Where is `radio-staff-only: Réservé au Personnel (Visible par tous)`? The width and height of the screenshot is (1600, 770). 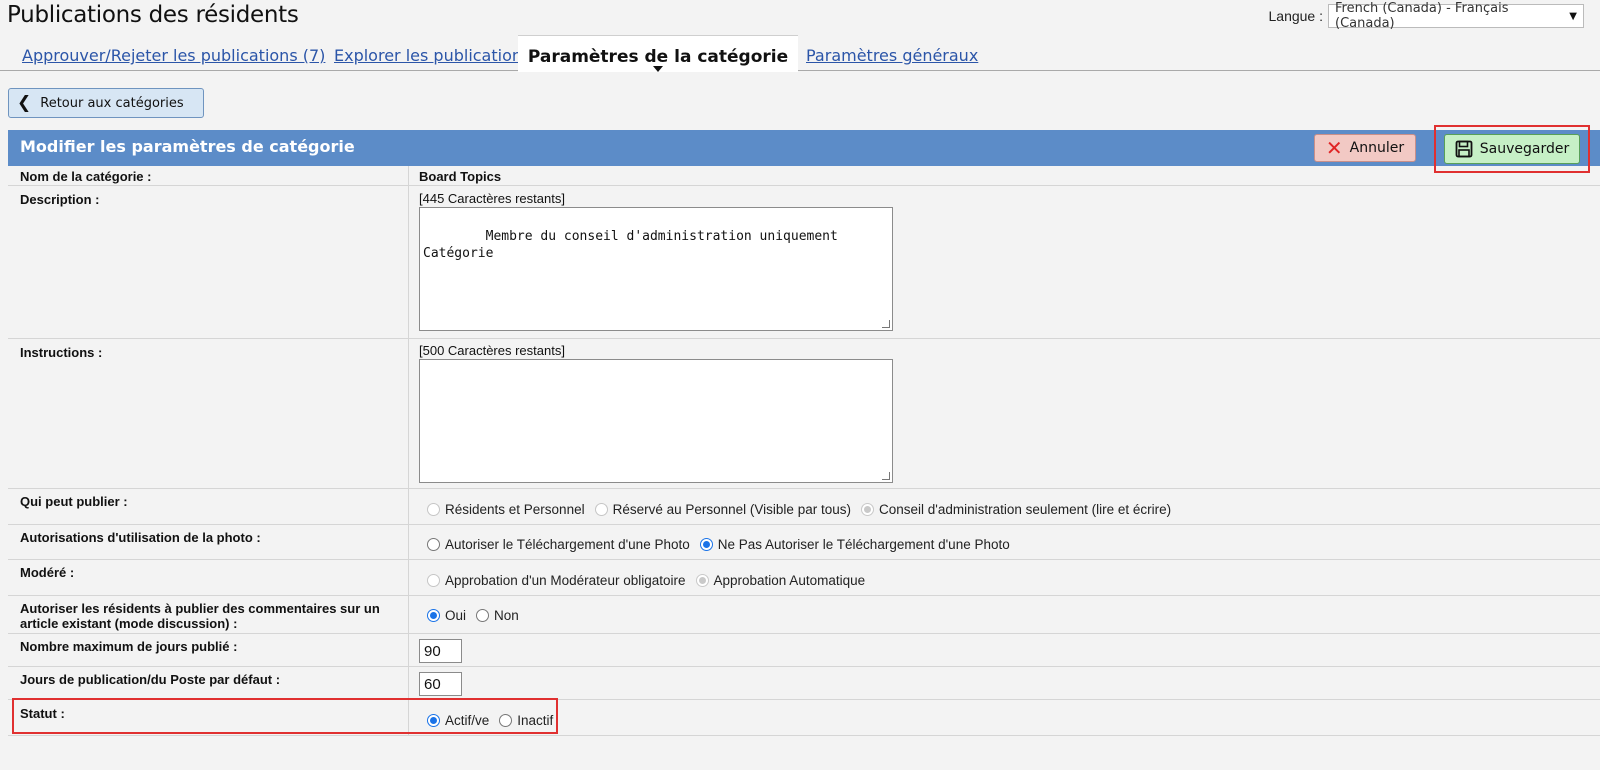
radio-staff-only: Réservé au Personnel (Visible par tous) is located at coordinates (722, 509).